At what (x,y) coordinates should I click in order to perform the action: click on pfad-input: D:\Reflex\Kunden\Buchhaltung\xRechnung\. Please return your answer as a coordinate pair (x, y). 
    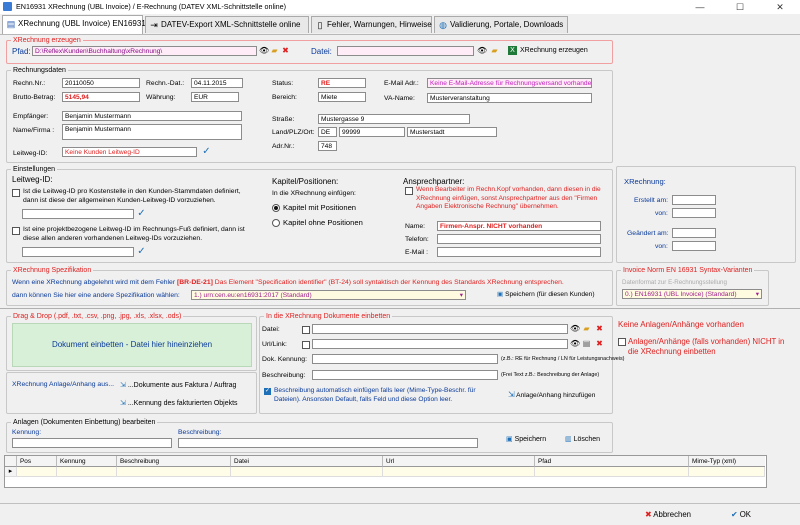
    Looking at the image, I should click on (144, 51).